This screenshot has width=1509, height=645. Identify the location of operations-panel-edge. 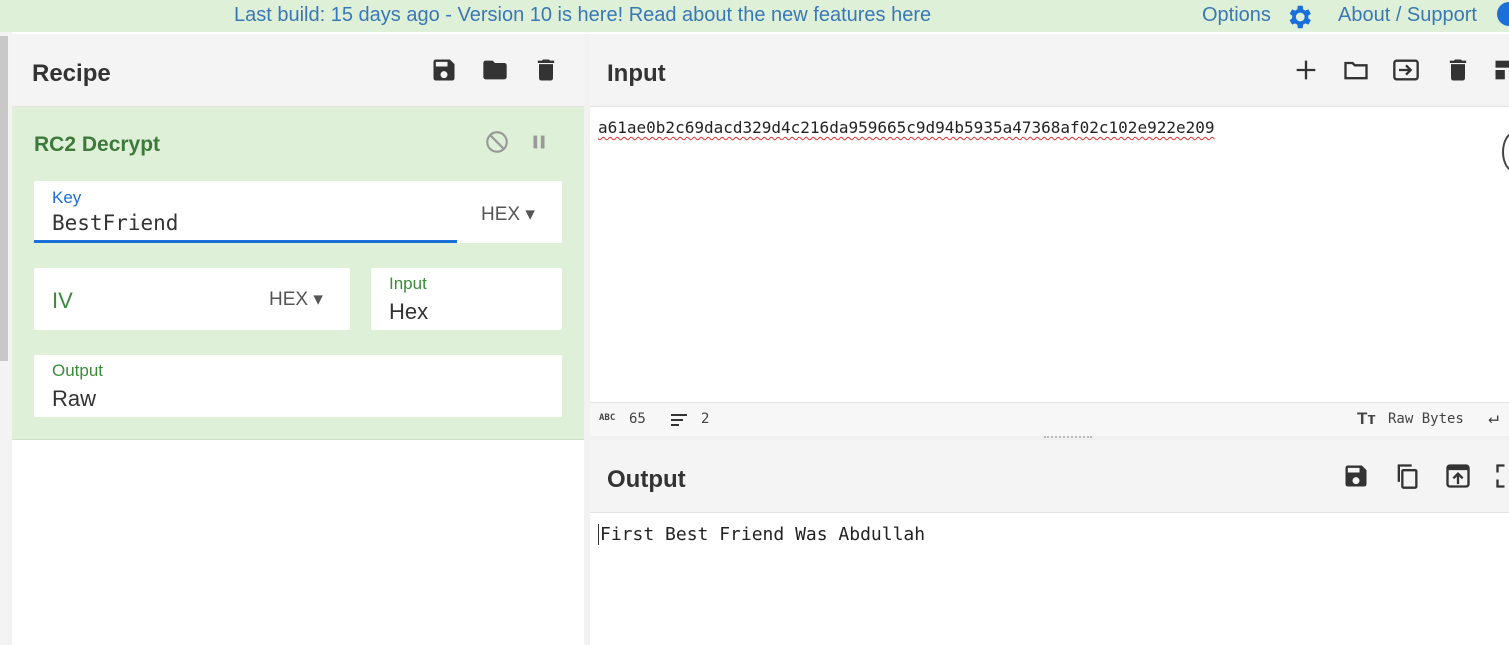
(6, 338).